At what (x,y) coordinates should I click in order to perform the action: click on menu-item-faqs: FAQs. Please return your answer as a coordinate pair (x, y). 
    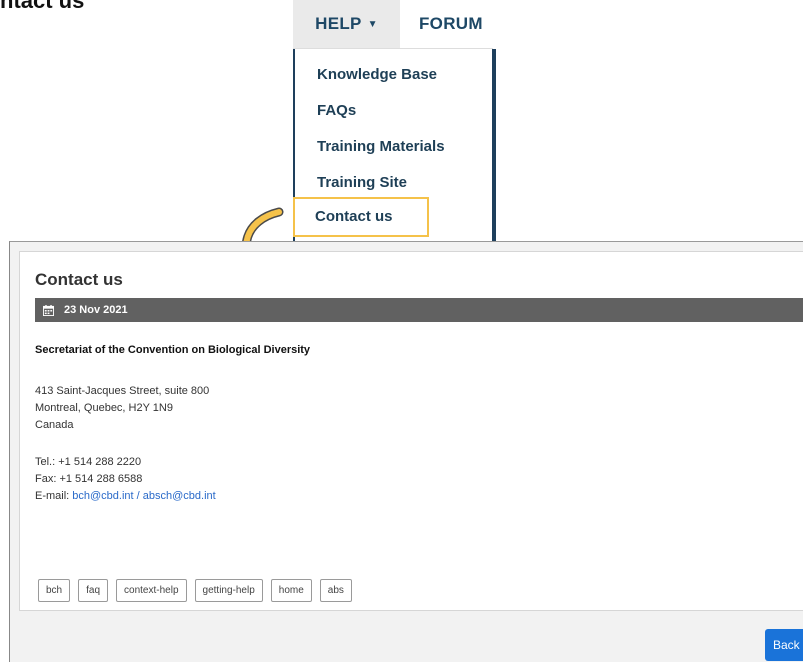
    Looking at the image, I should click on (336, 110).